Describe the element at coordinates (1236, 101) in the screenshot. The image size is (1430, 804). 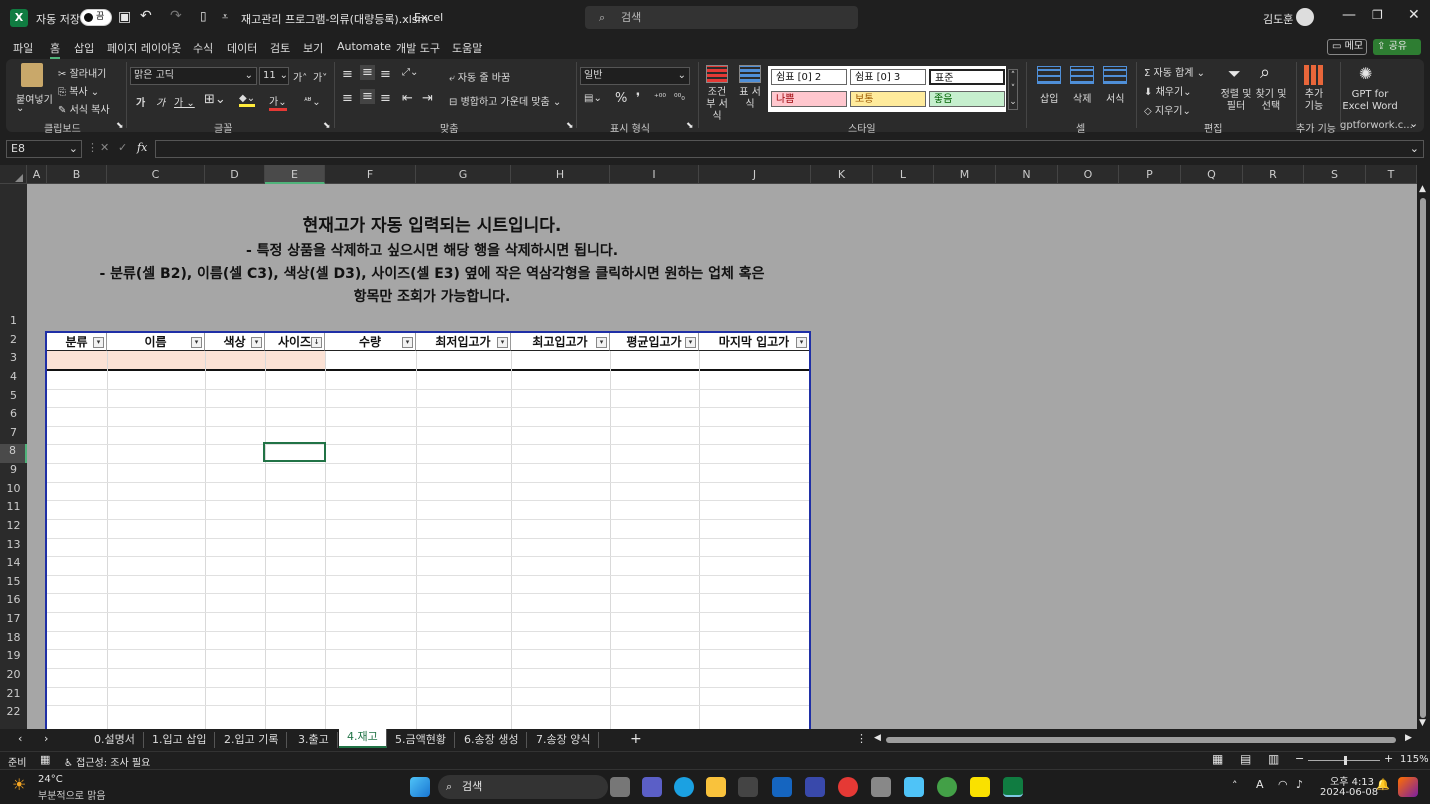
I see `sort-filter-button: 정렬 및 필터` at that location.